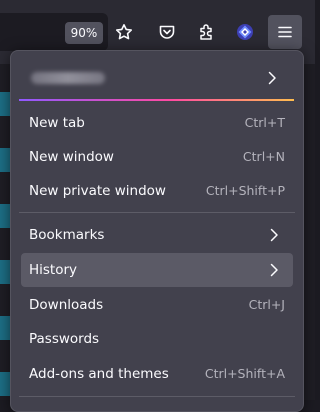 The image size is (320, 412). I want to click on account-name-redacted, so click(68, 78).